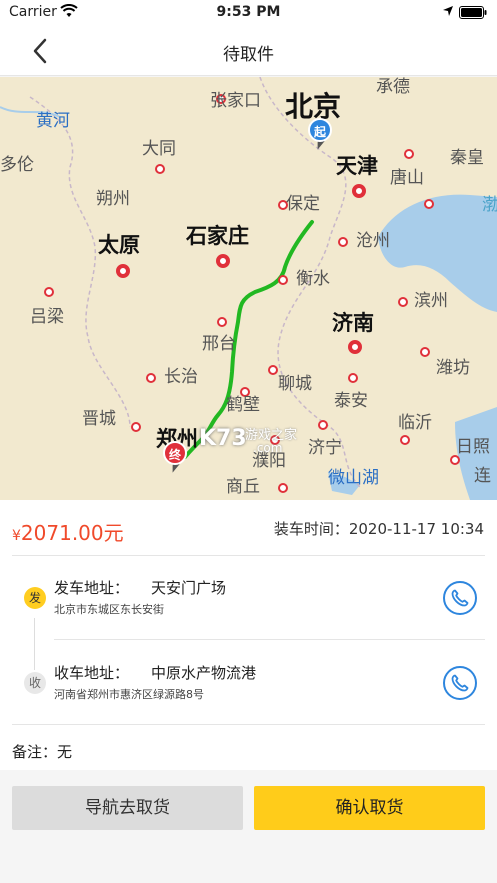  Describe the element at coordinates (357, 166) in the screenshot. I see `map-label-tianjin: 天津` at that location.